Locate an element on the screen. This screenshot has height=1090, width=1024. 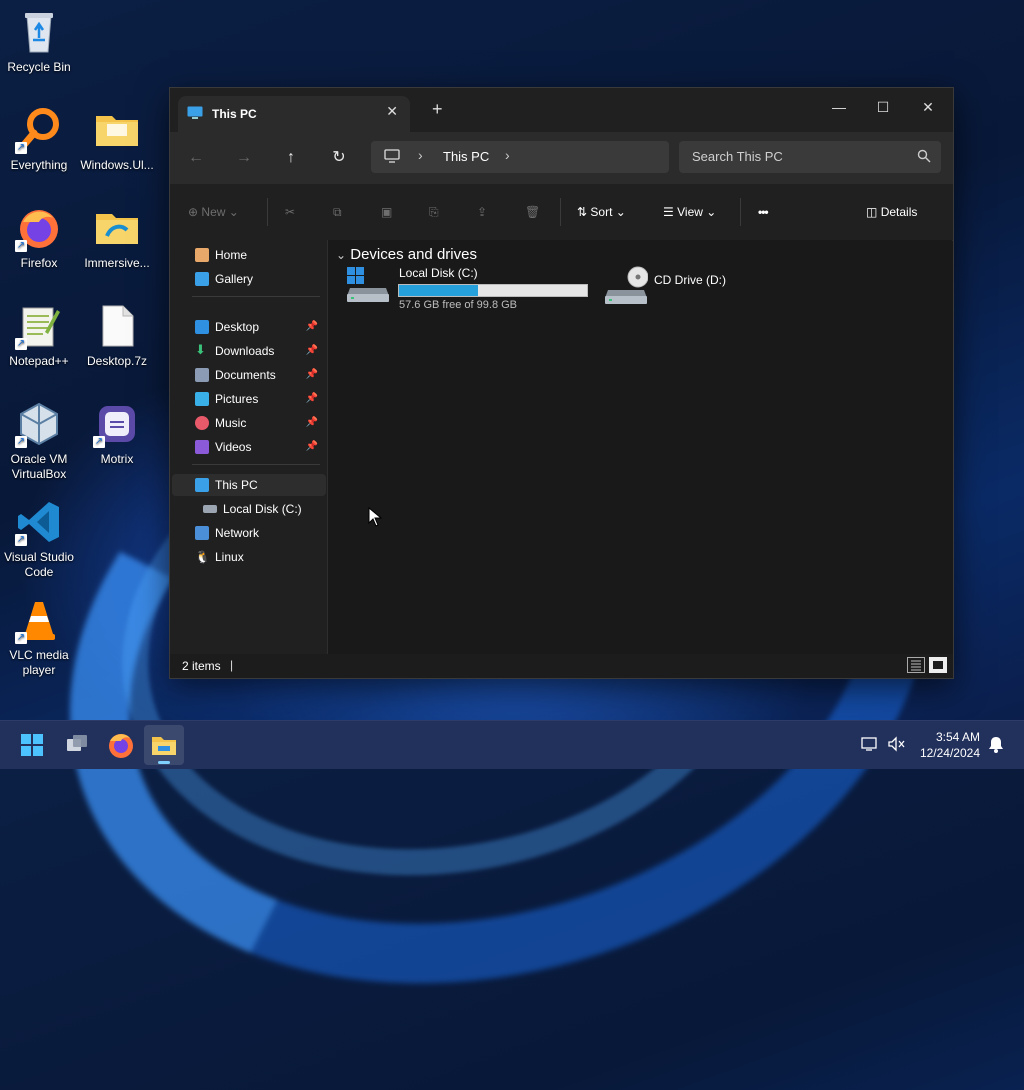
sidebar-item-local-disk-c: Local Disk (C:) is located at coordinates (247, 509).